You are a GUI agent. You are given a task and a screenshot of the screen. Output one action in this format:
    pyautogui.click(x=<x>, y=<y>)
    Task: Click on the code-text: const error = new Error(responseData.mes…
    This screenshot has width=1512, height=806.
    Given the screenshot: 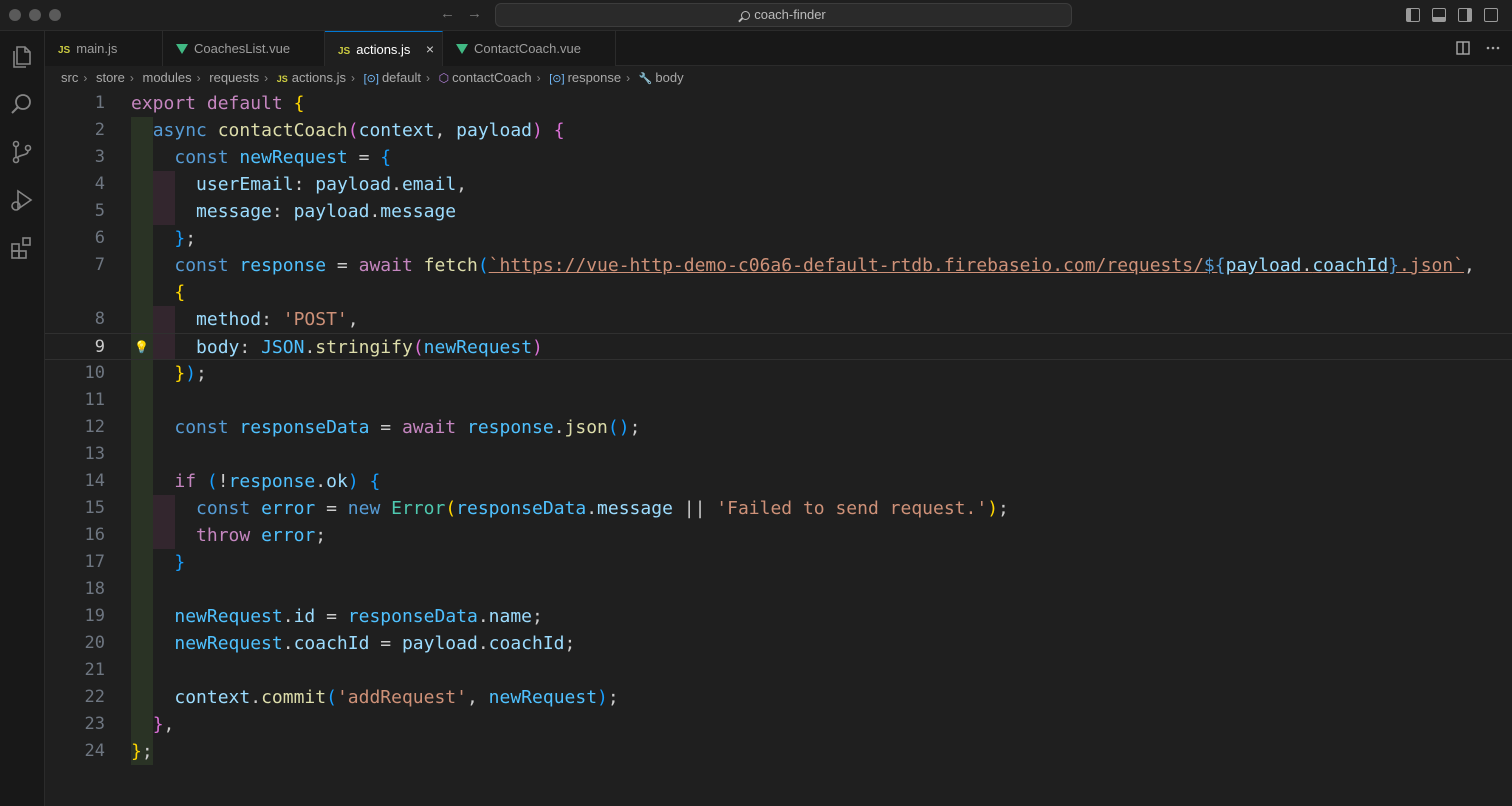 What is the action you would take?
    pyautogui.click(x=570, y=508)
    